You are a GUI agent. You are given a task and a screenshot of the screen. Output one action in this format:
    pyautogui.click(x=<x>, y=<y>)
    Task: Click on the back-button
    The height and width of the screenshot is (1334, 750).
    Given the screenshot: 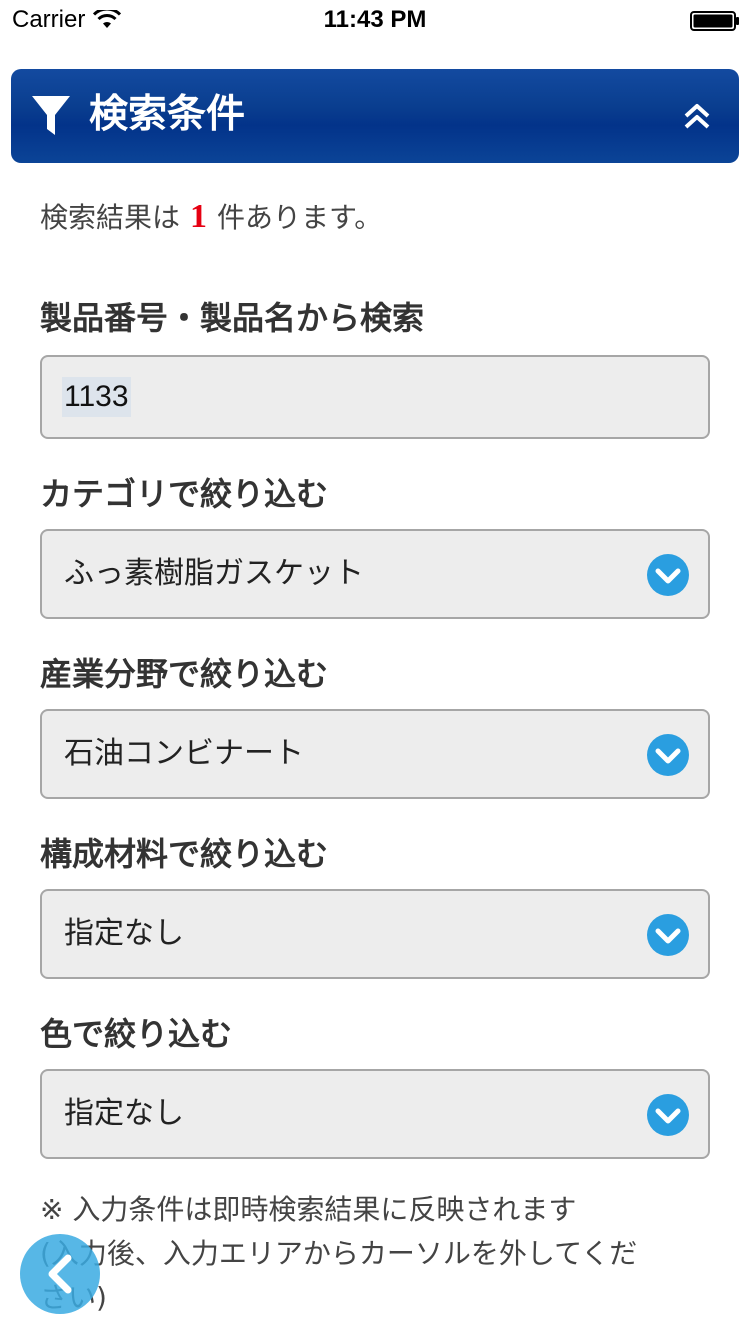 What is the action you would take?
    pyautogui.click(x=60, y=1274)
    